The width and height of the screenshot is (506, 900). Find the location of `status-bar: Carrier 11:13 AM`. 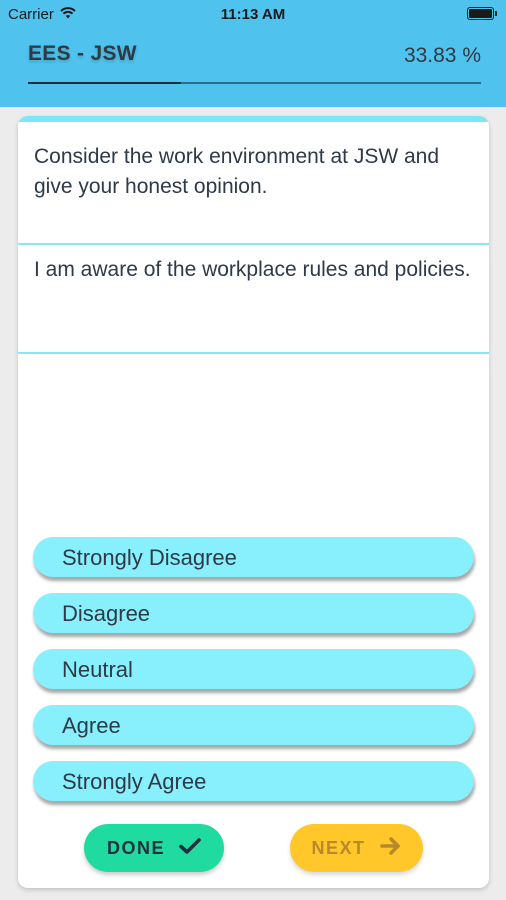

status-bar: Carrier 11:13 AM is located at coordinates (253, 15).